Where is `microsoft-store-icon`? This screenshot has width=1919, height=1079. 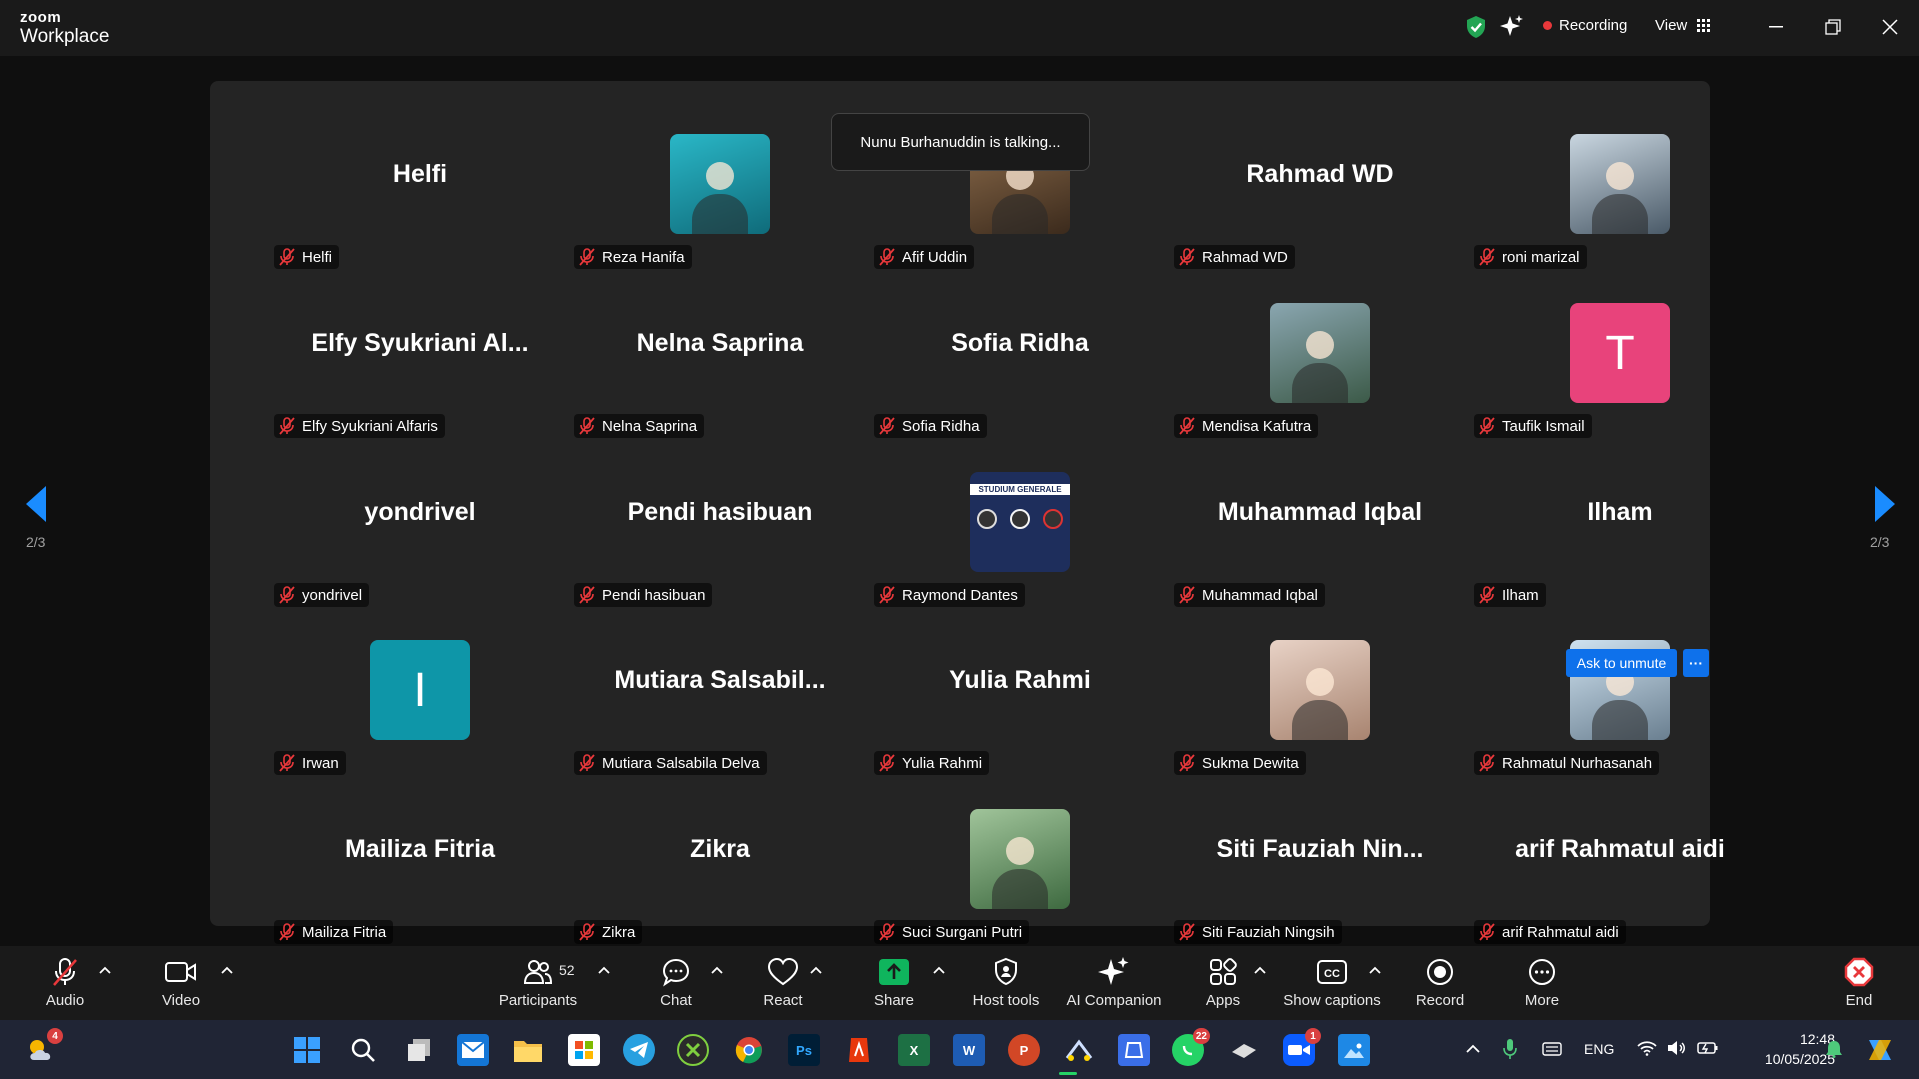 microsoft-store-icon is located at coordinates (584, 1050).